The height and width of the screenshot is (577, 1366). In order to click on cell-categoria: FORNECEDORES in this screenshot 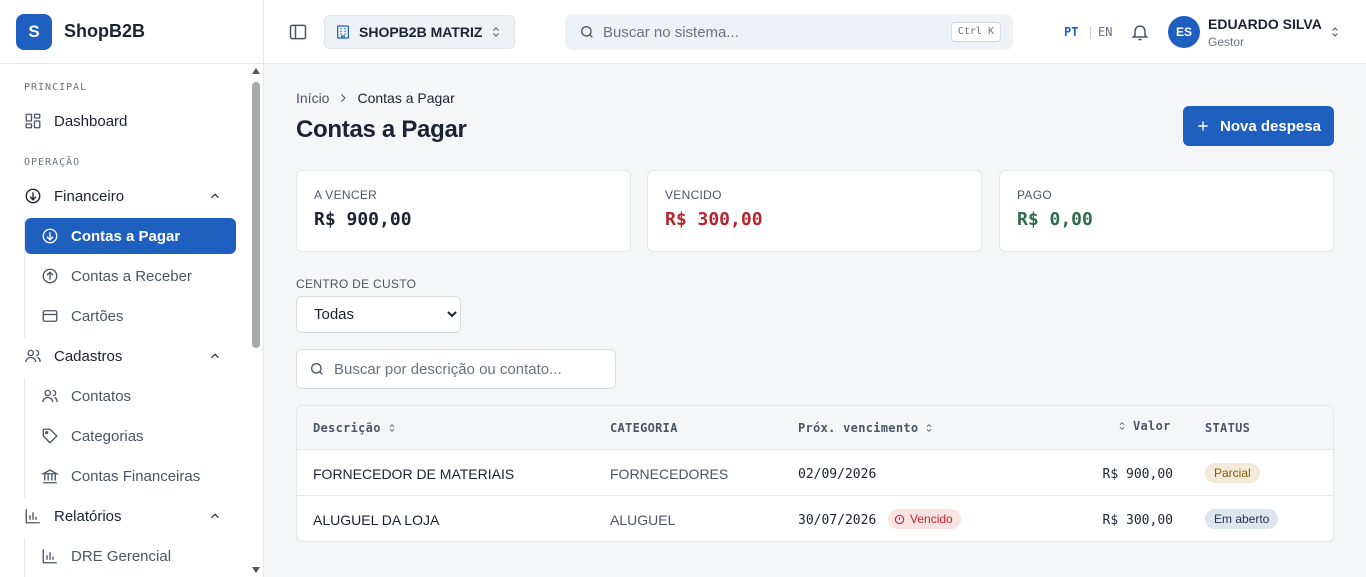, I will do `click(669, 474)`.